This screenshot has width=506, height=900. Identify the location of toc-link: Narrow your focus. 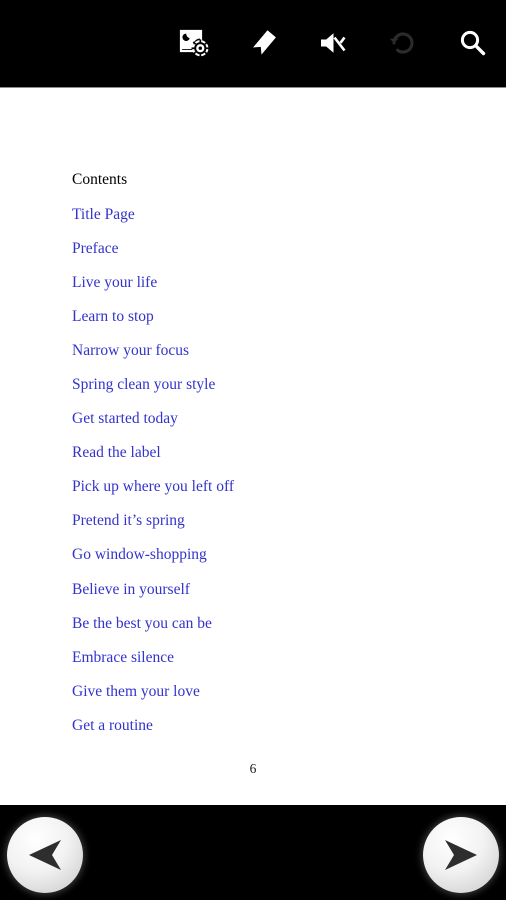
(130, 351).